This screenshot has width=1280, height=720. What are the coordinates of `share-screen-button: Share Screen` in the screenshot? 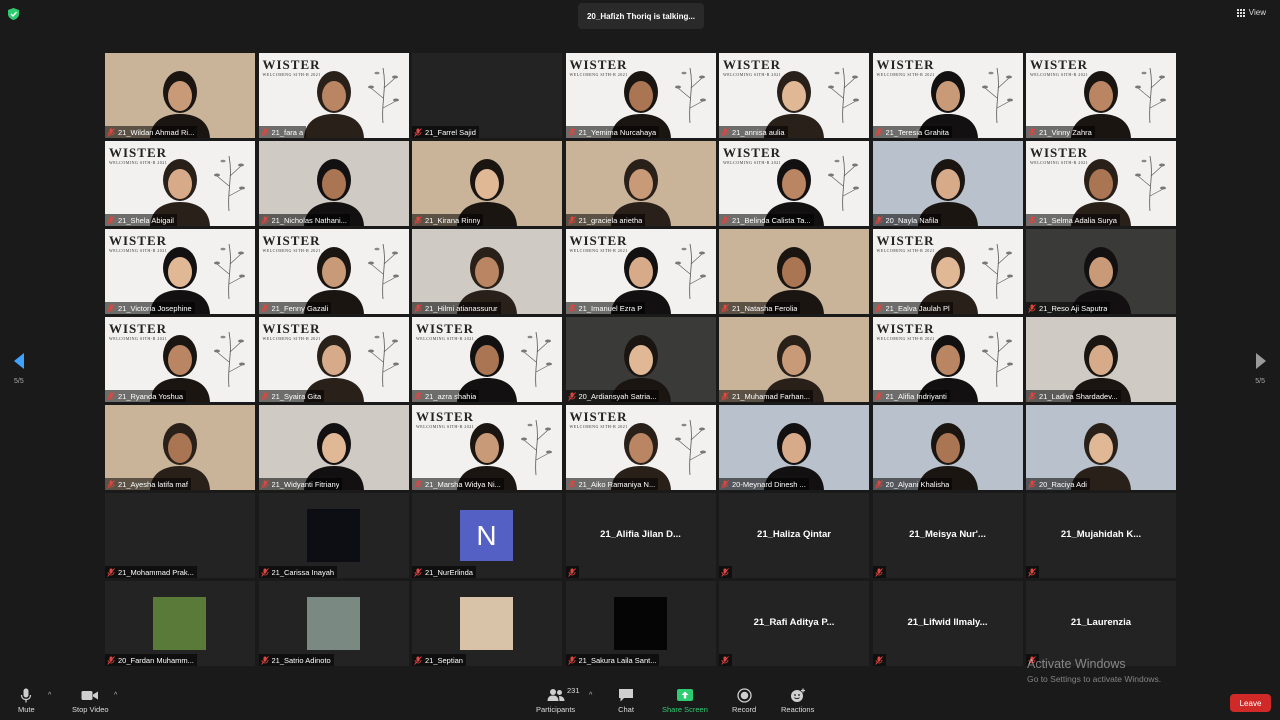 It's located at (685, 701).